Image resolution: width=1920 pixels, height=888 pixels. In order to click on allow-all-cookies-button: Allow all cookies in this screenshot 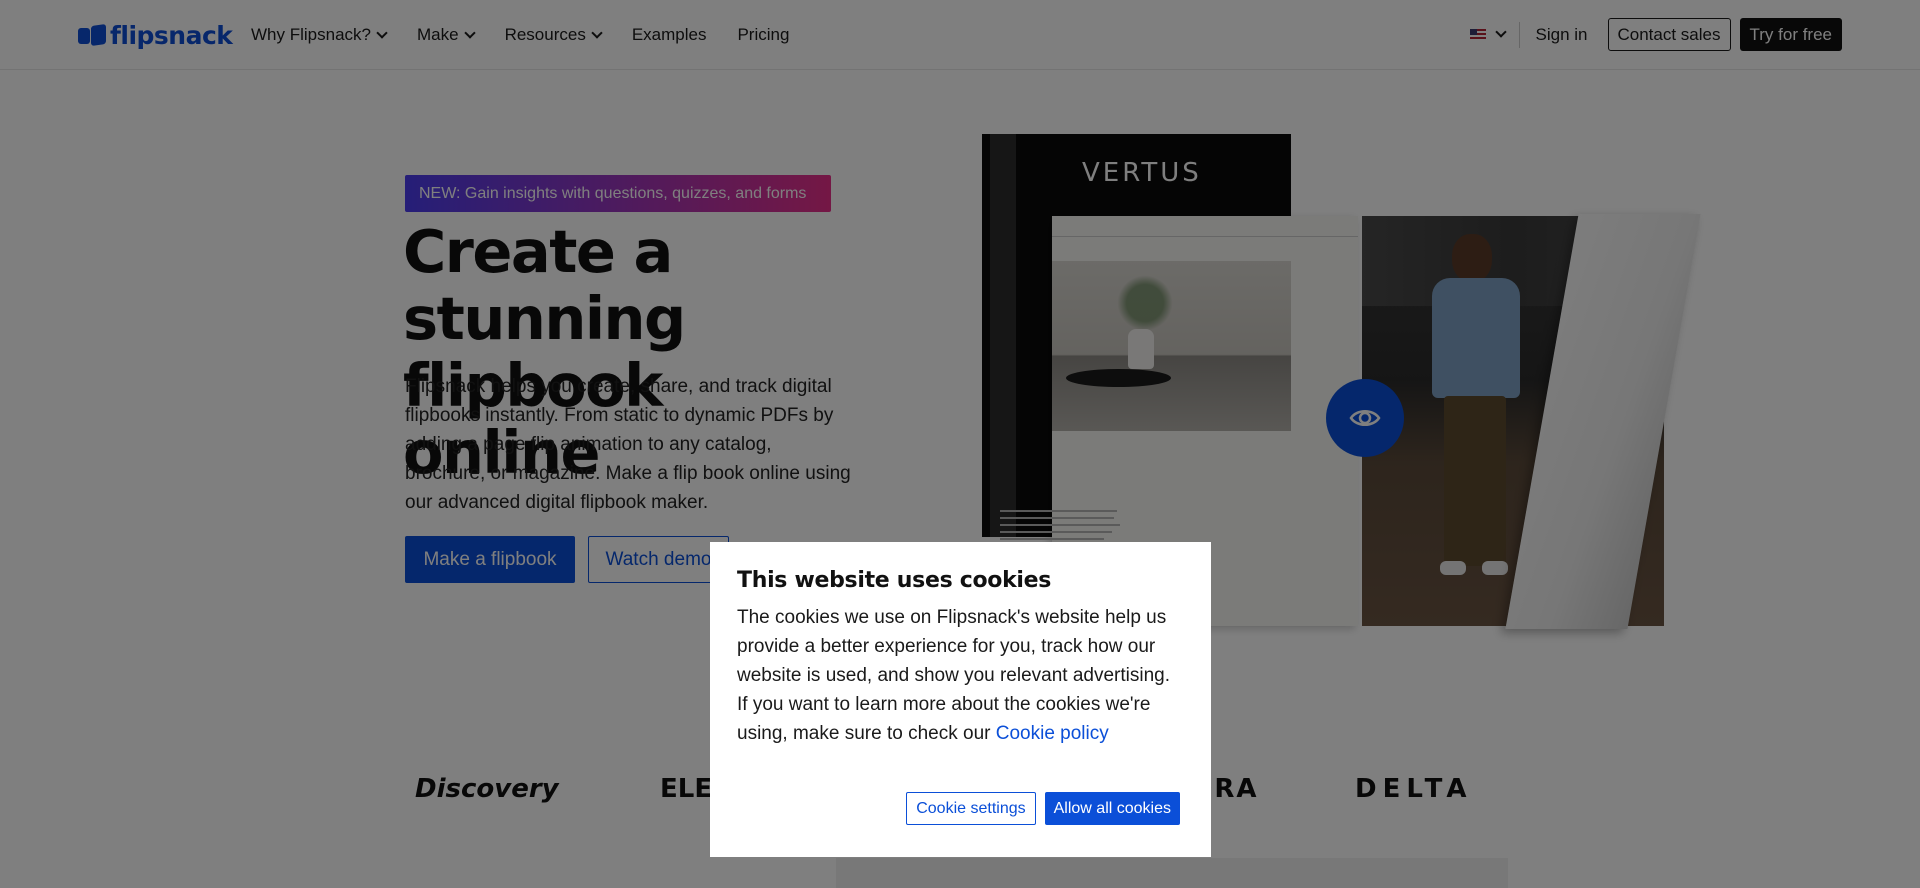, I will do `click(1112, 808)`.